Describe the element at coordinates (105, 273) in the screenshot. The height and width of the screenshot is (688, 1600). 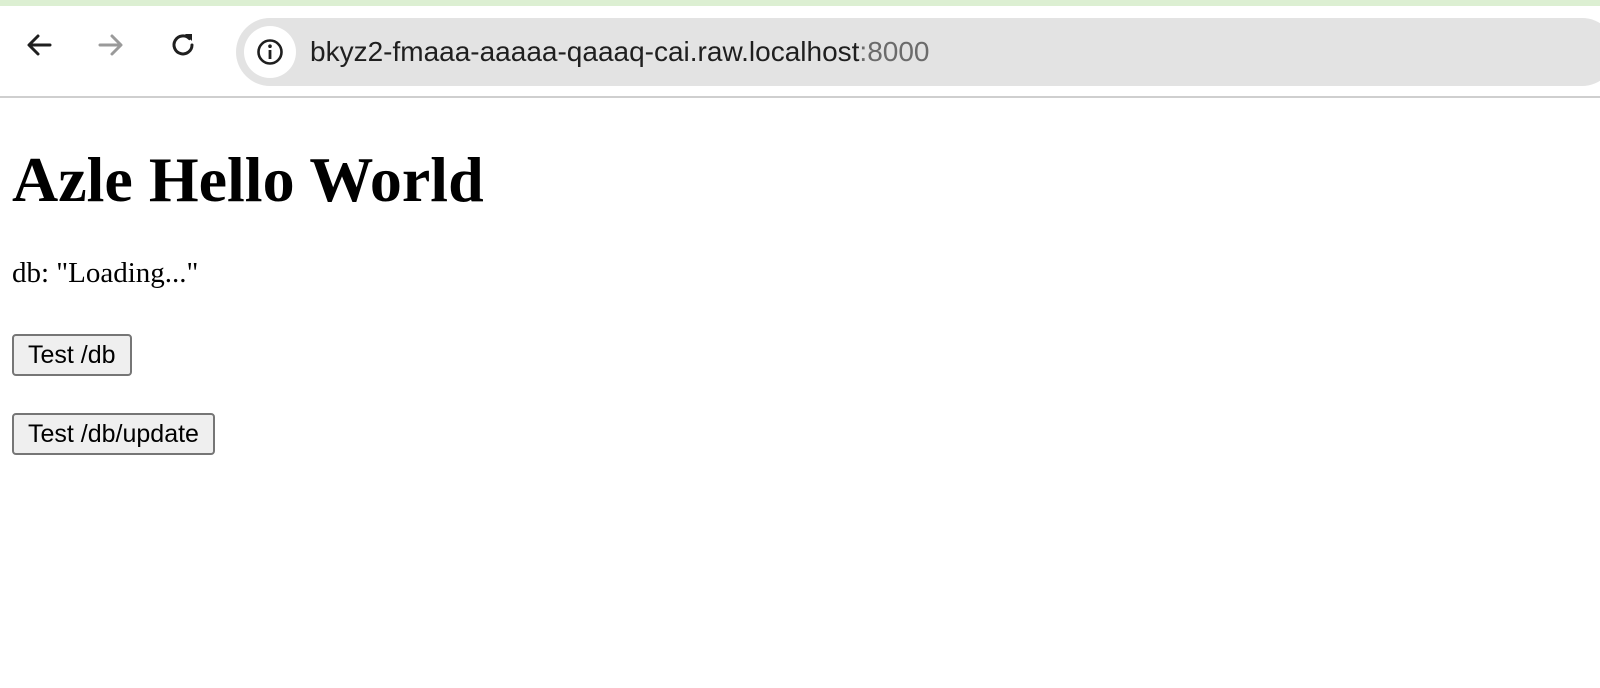
I see `db-status-text: db: "Loading..."` at that location.